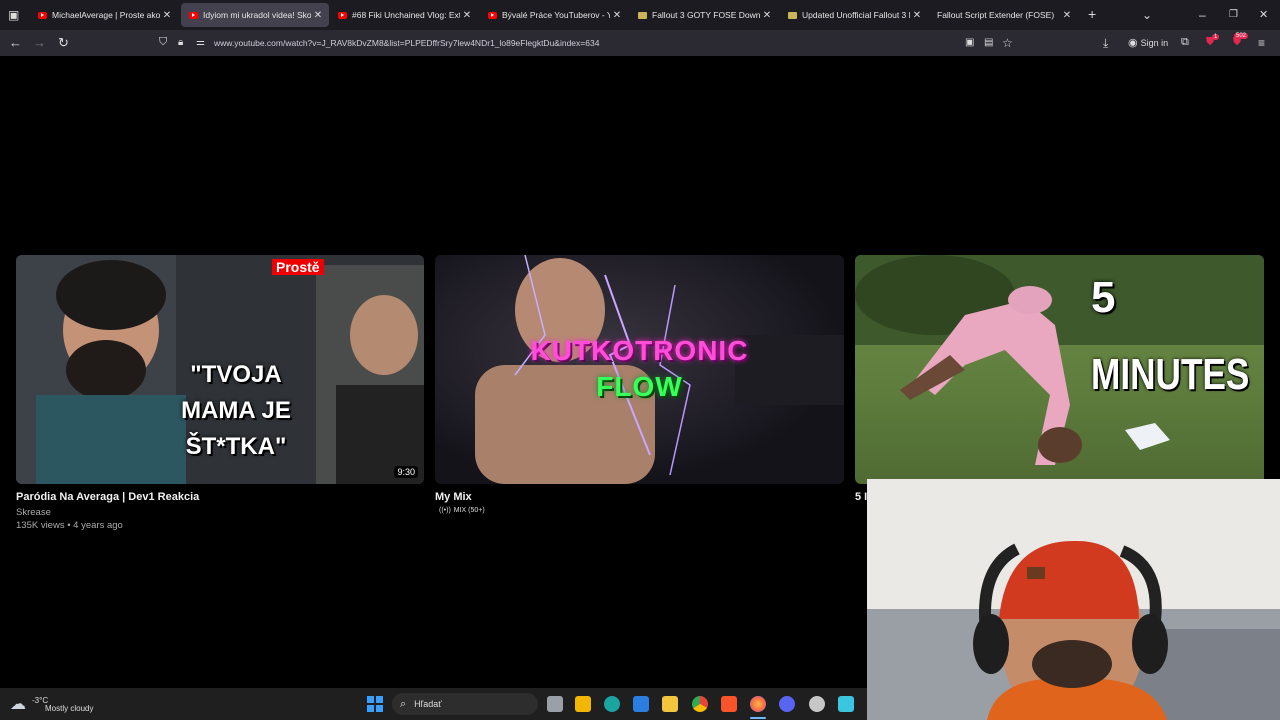 This screenshot has height=720, width=1280. I want to click on video-thumbnail-2: KUTKOTRONIC FLOW, so click(639, 369).